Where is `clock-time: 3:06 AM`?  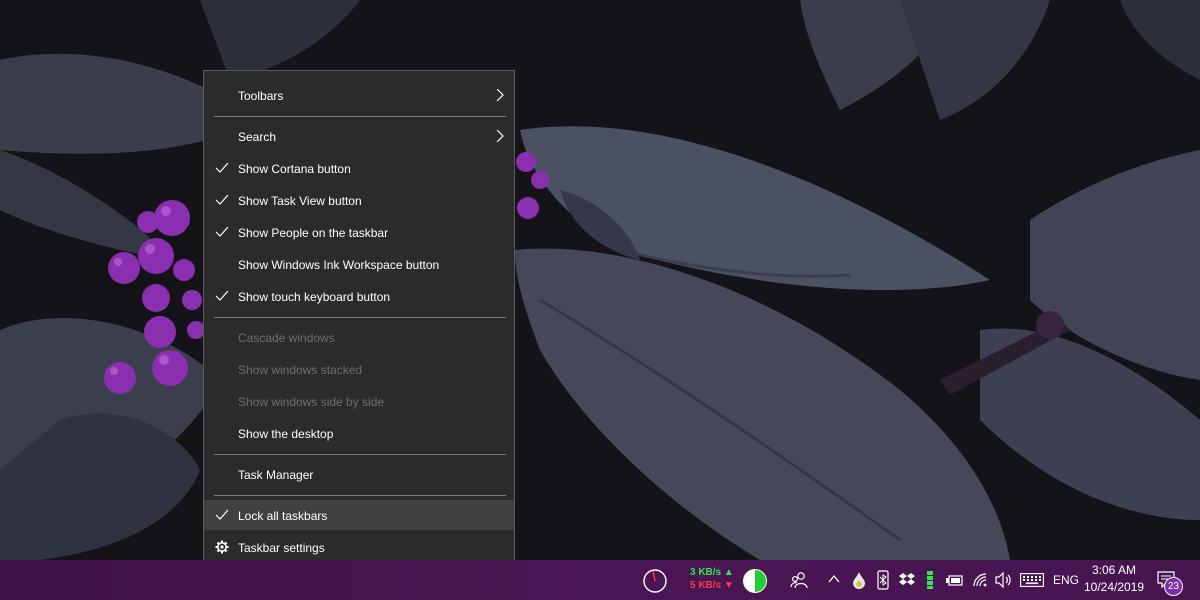 clock-time: 3:06 AM is located at coordinates (1114, 570).